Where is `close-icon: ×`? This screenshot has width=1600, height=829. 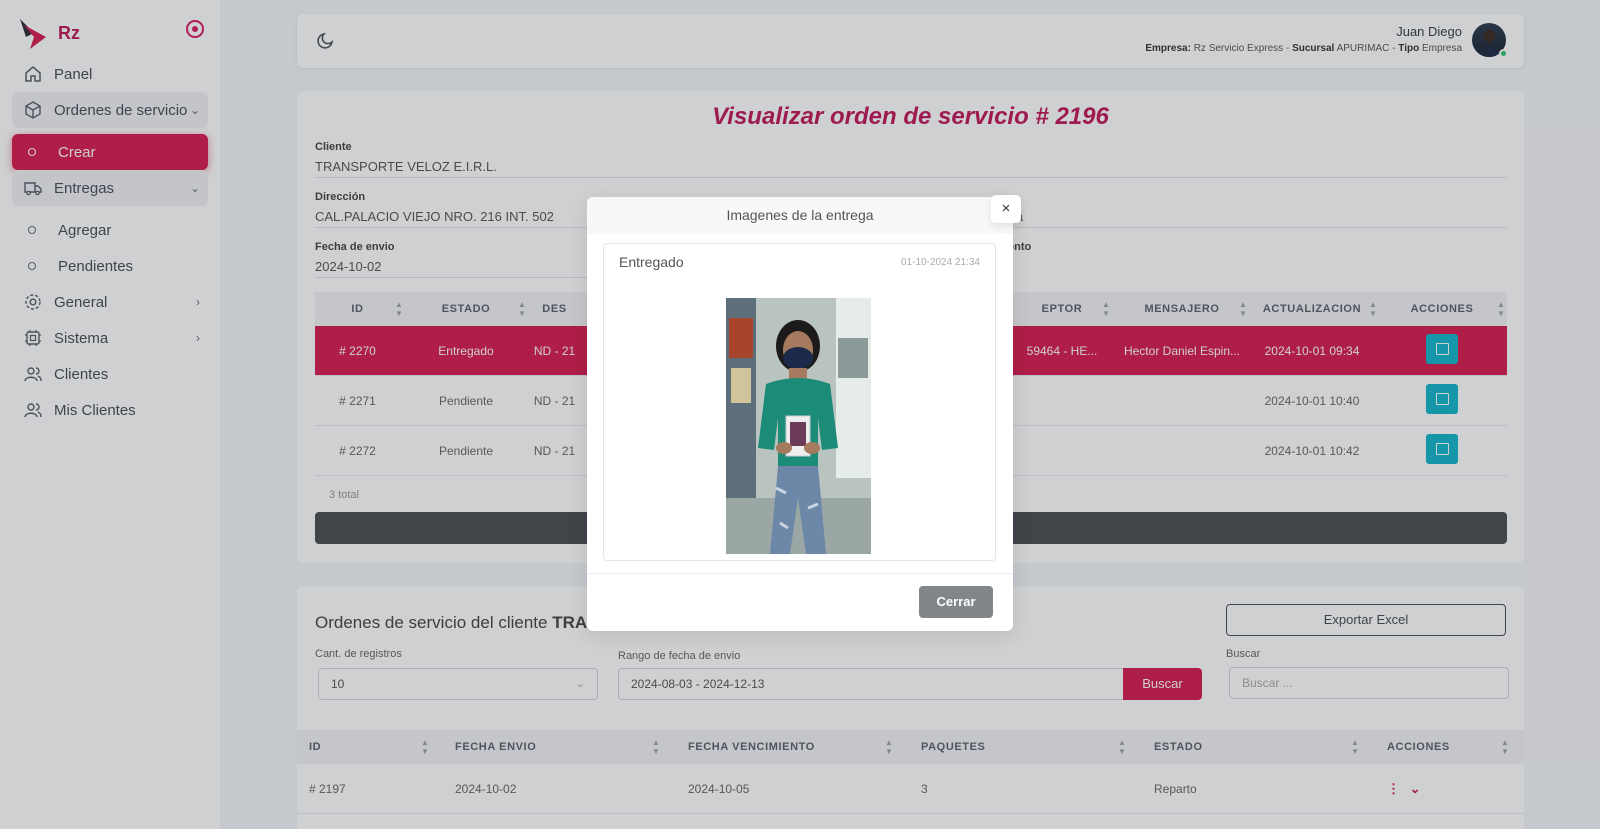
close-icon: × is located at coordinates (1006, 209).